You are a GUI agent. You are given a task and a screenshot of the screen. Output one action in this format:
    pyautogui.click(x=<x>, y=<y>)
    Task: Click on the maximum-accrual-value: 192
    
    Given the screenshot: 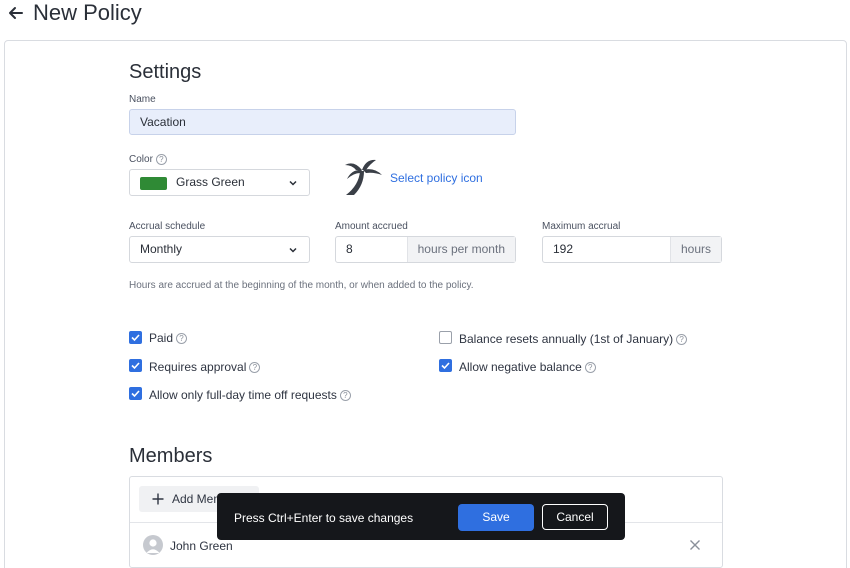 What is the action you would take?
    pyautogui.click(x=563, y=249)
    